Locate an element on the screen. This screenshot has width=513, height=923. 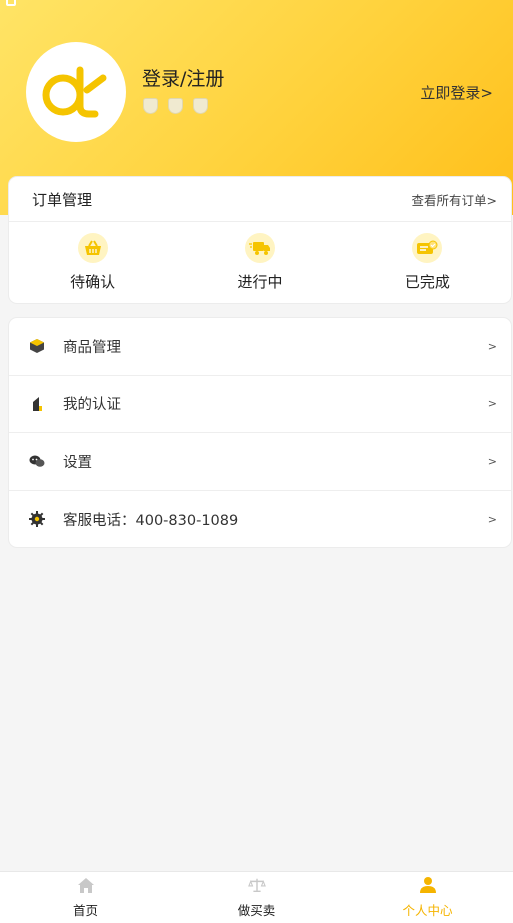
scale-icon is located at coordinates (256, 885).